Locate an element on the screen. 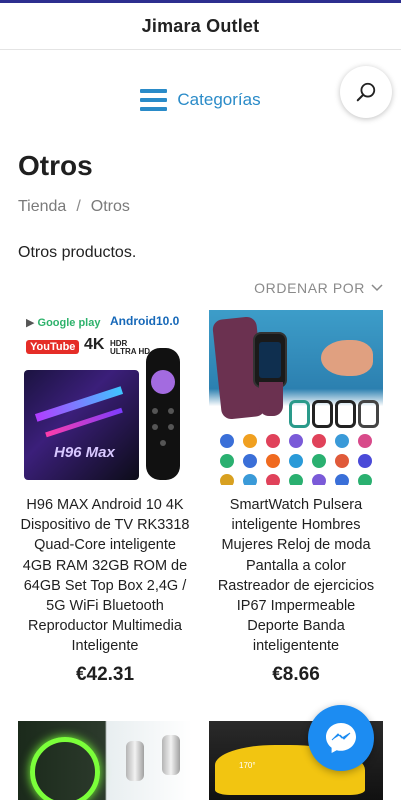  brand-title: Jimara Outlet is located at coordinates (201, 26).